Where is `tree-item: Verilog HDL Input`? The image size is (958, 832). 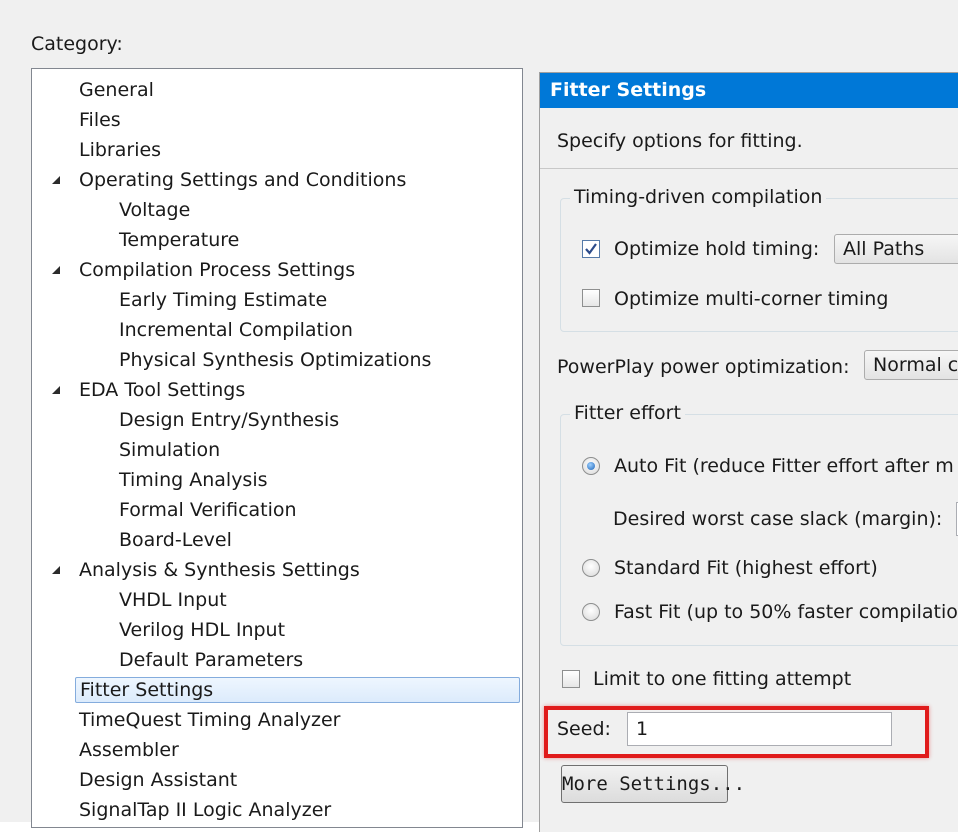
tree-item: Verilog HDL Input is located at coordinates (202, 630).